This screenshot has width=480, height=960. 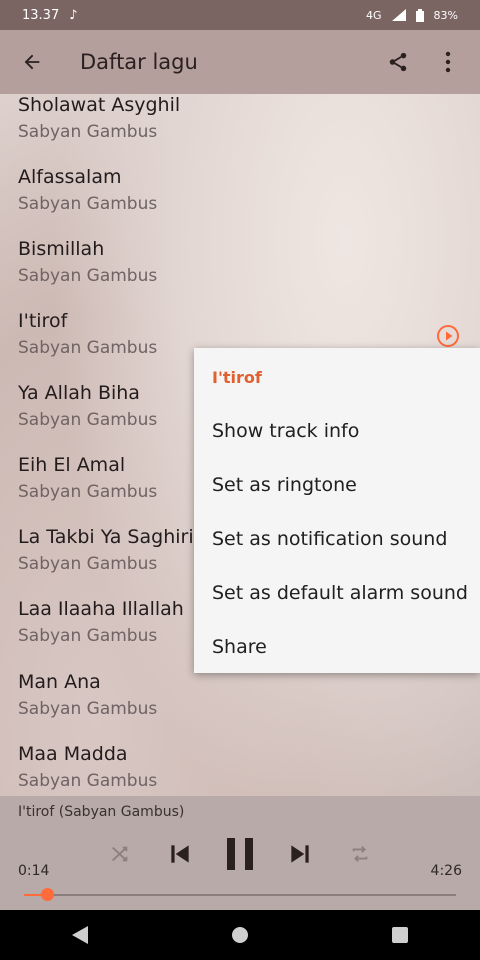 I want to click on system-nav-bar, so click(x=240, y=935).